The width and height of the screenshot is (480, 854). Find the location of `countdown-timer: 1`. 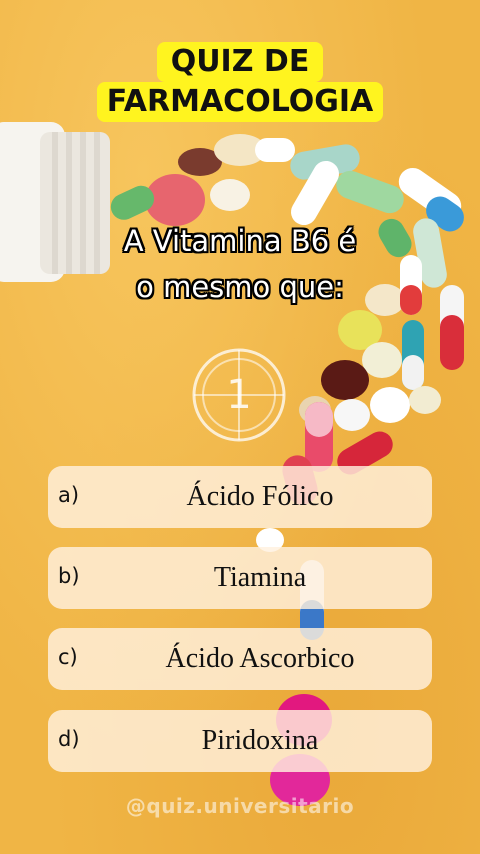

countdown-timer: 1 is located at coordinates (239, 395).